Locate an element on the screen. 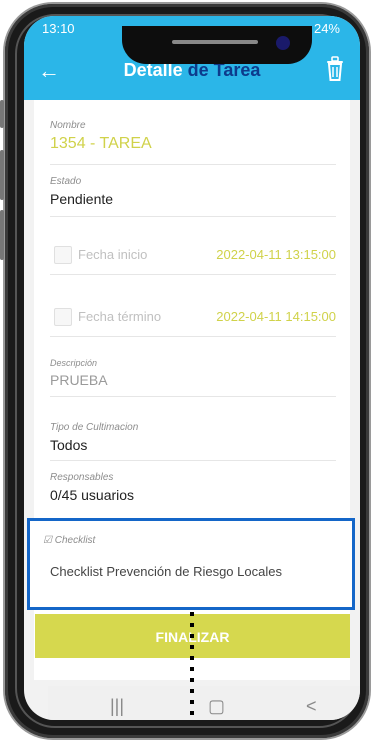 The height and width of the screenshot is (742, 375). dotted-annotation-line is located at coordinates (192, 667).